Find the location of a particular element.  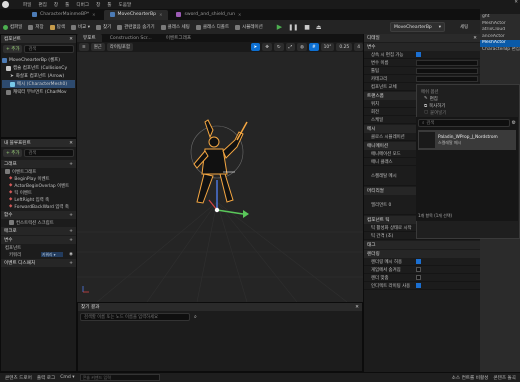

pause-button: ❚❚ is located at coordinates (293, 27).